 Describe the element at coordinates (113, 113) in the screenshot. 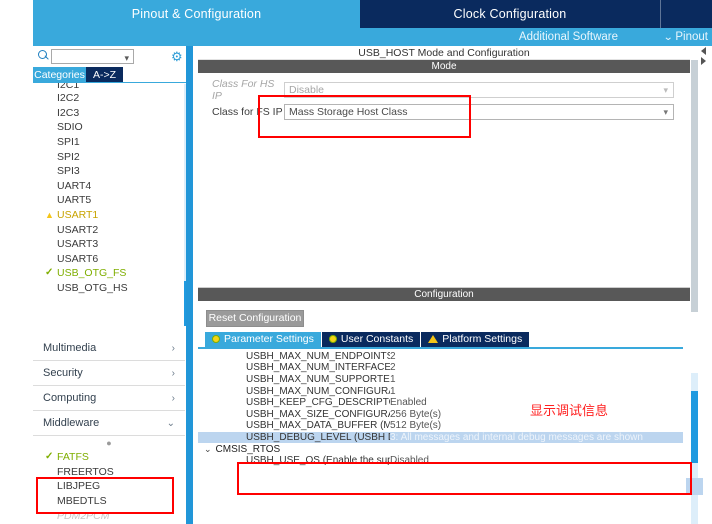

I see `list-item: I2C3` at that location.